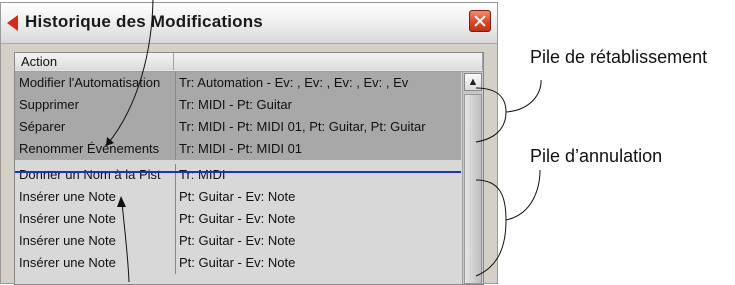 The image size is (735, 285). I want to click on undo-stack-label: Pile d’annulation, so click(596, 156).